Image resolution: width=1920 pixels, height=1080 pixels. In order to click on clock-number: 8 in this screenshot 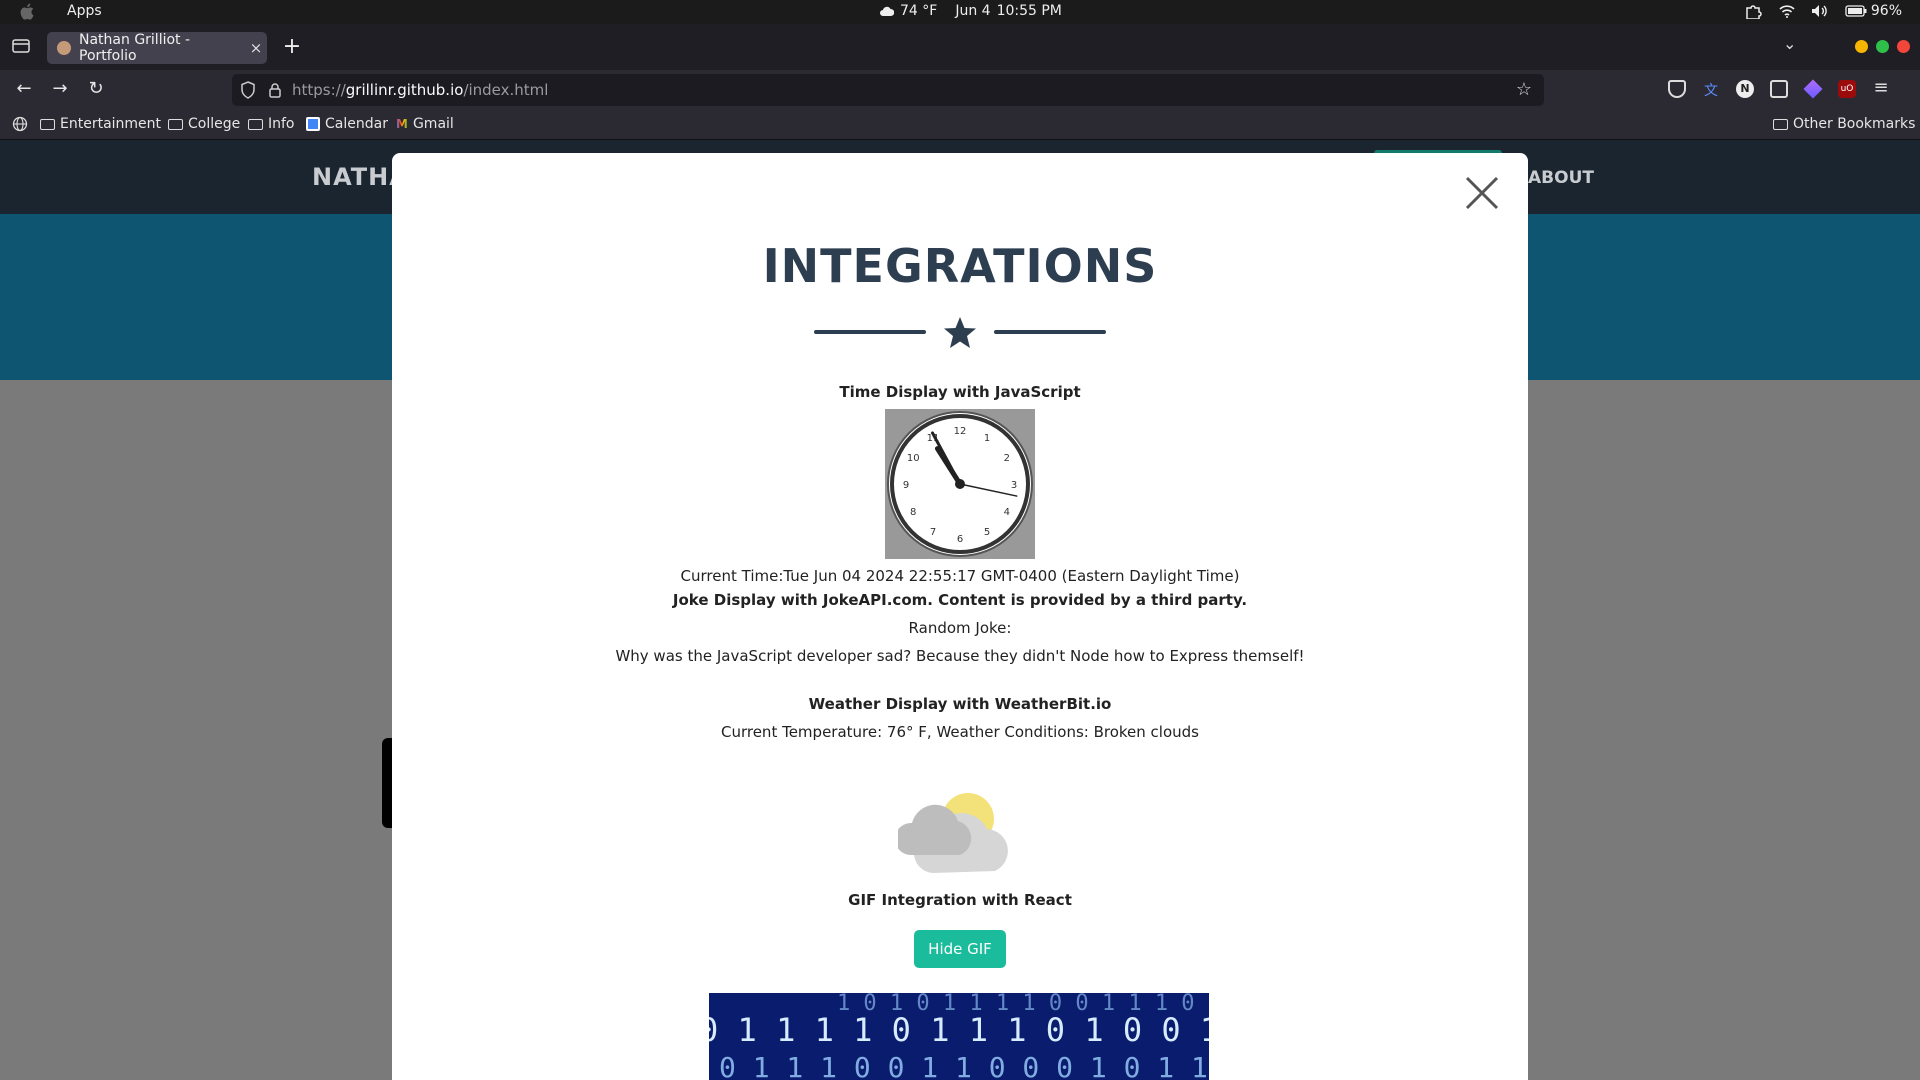, I will do `click(913, 512)`.